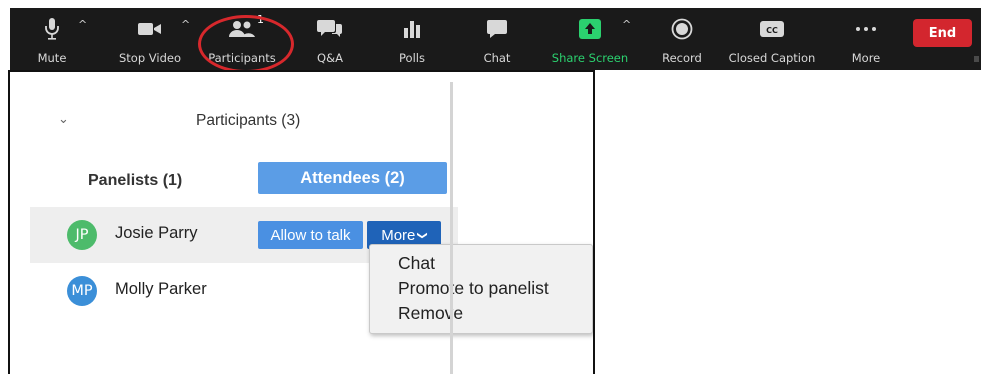 The image size is (981, 374). What do you see at coordinates (772, 58) in the screenshot?
I see `closed-caption-label: Closed Caption` at bounding box center [772, 58].